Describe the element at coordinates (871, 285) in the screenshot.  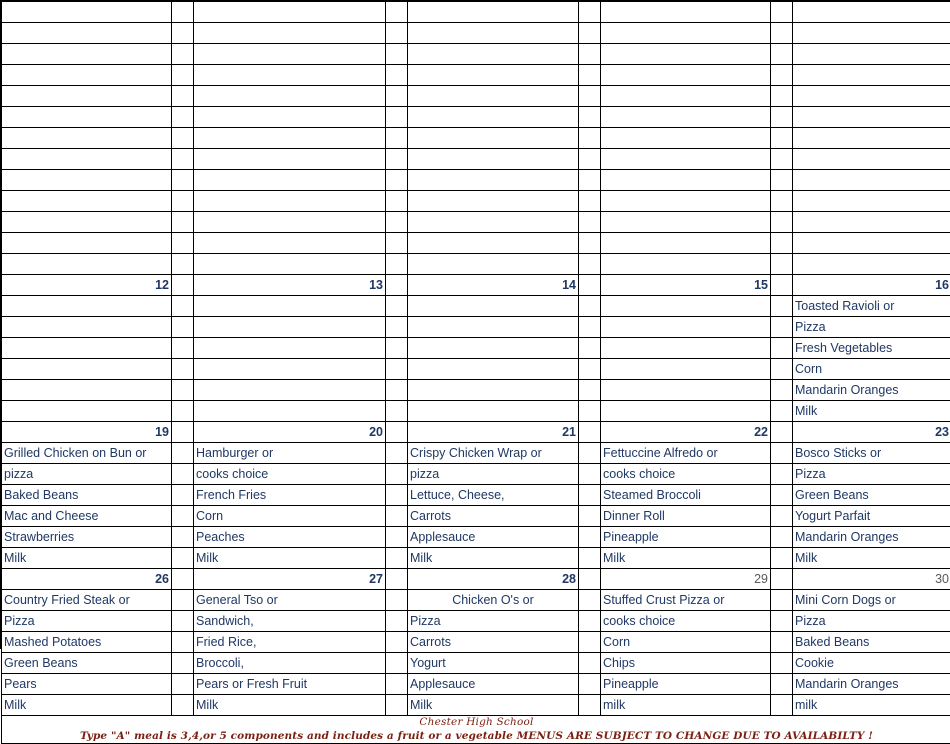
I see `day-number-cell: 16` at that location.